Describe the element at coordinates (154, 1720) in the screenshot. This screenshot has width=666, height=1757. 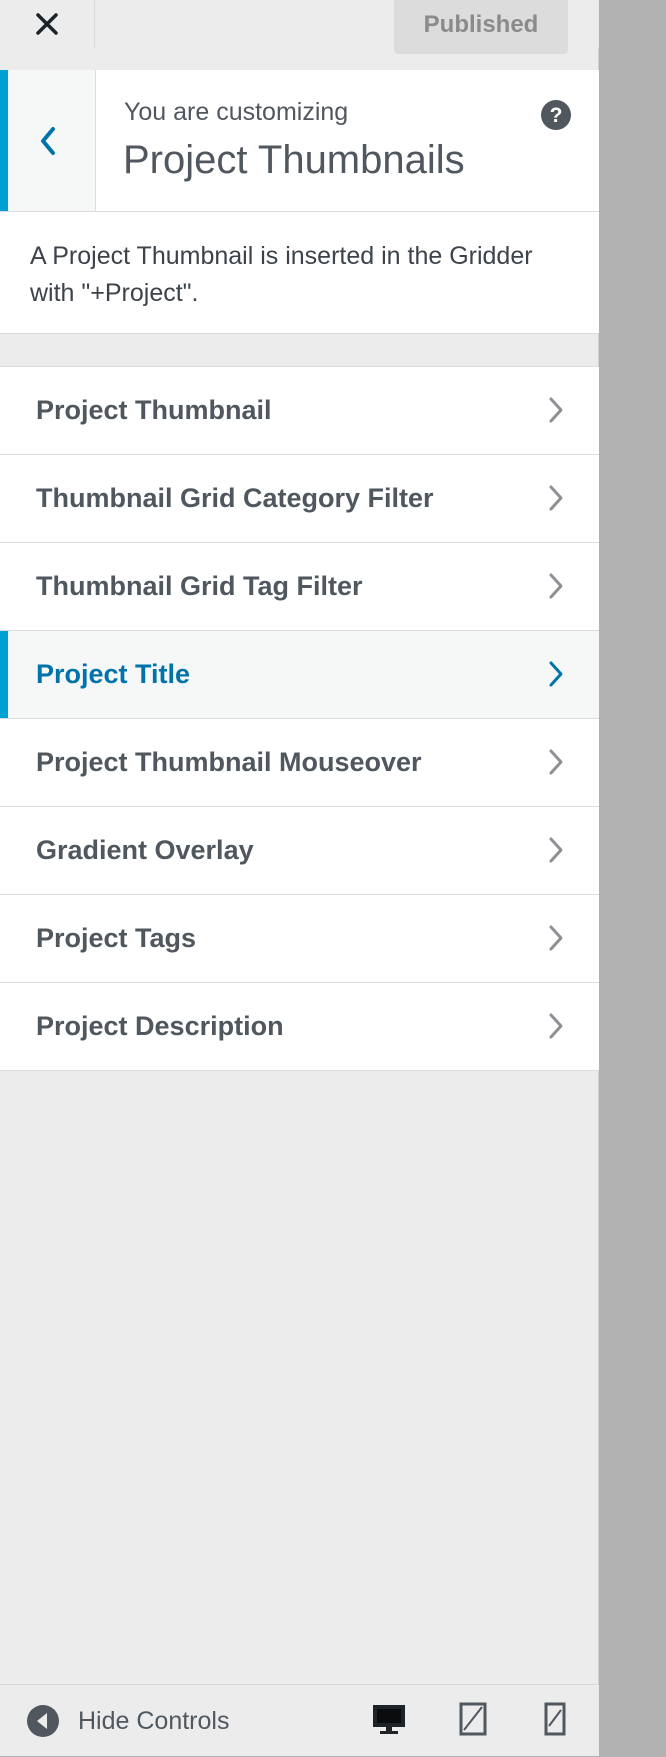
I see `hide-controls-label: Hide Controls` at that location.